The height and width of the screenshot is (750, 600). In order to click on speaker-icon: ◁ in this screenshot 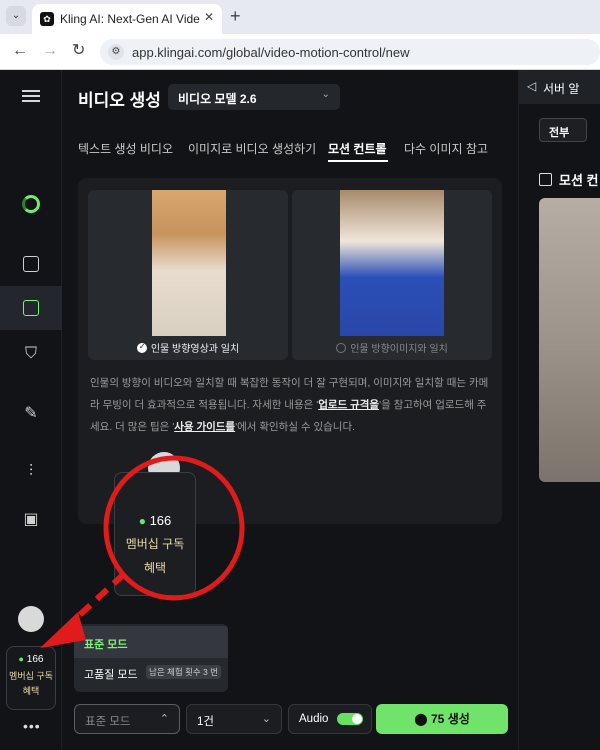, I will do `click(532, 86)`.